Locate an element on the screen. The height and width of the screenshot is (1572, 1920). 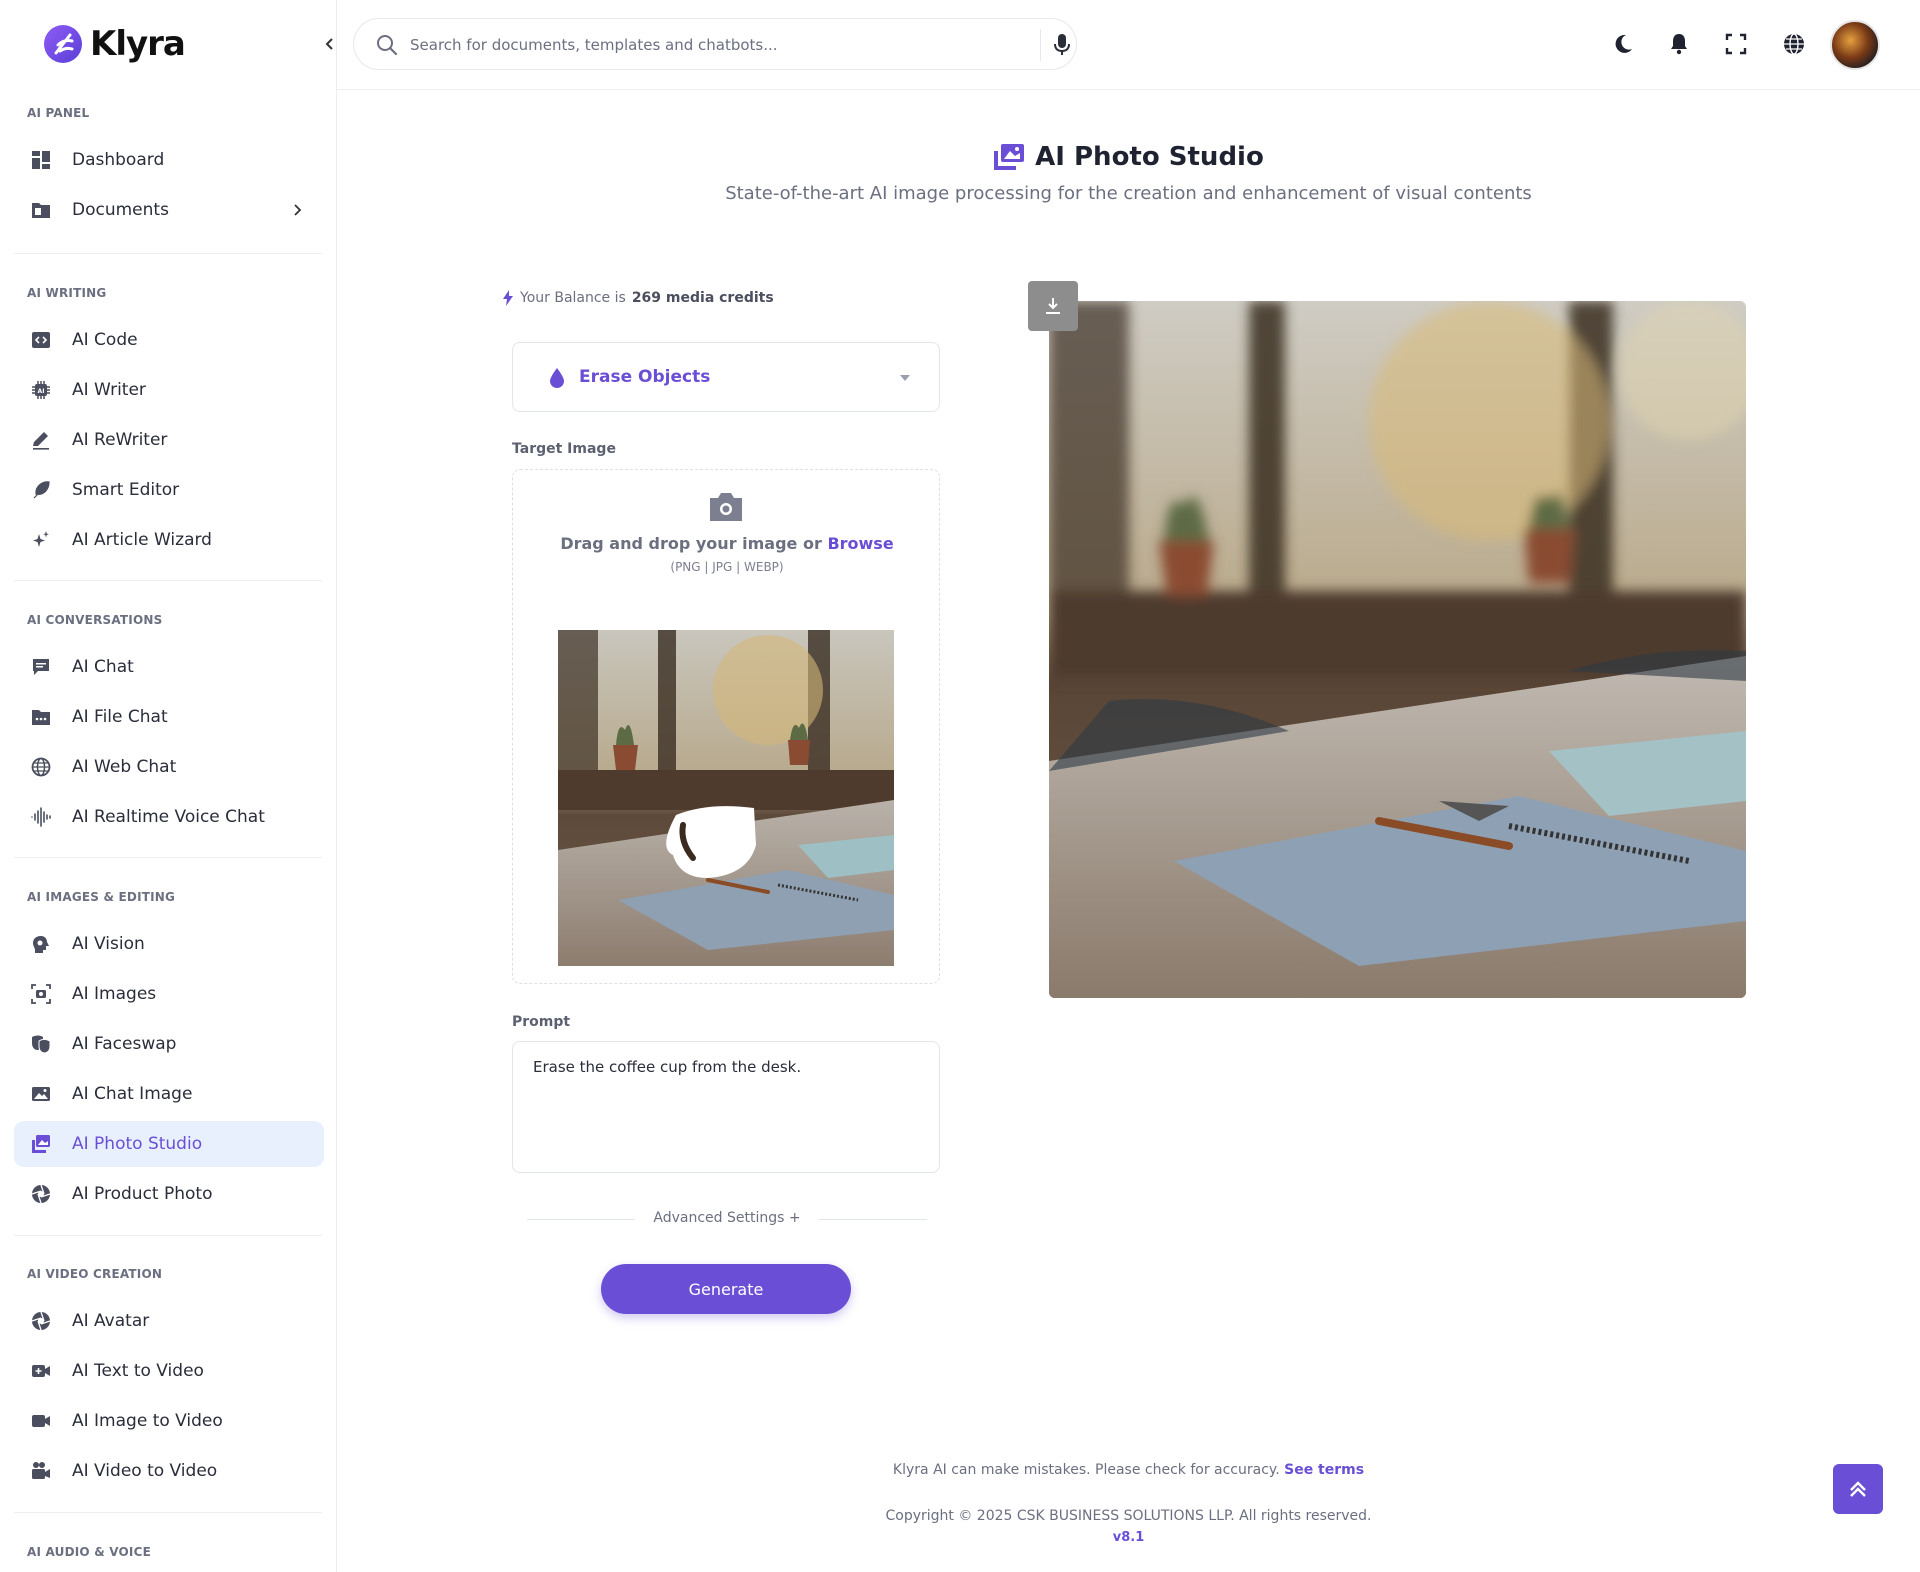
balance-prefix: Your Balance is is located at coordinates (573, 298).